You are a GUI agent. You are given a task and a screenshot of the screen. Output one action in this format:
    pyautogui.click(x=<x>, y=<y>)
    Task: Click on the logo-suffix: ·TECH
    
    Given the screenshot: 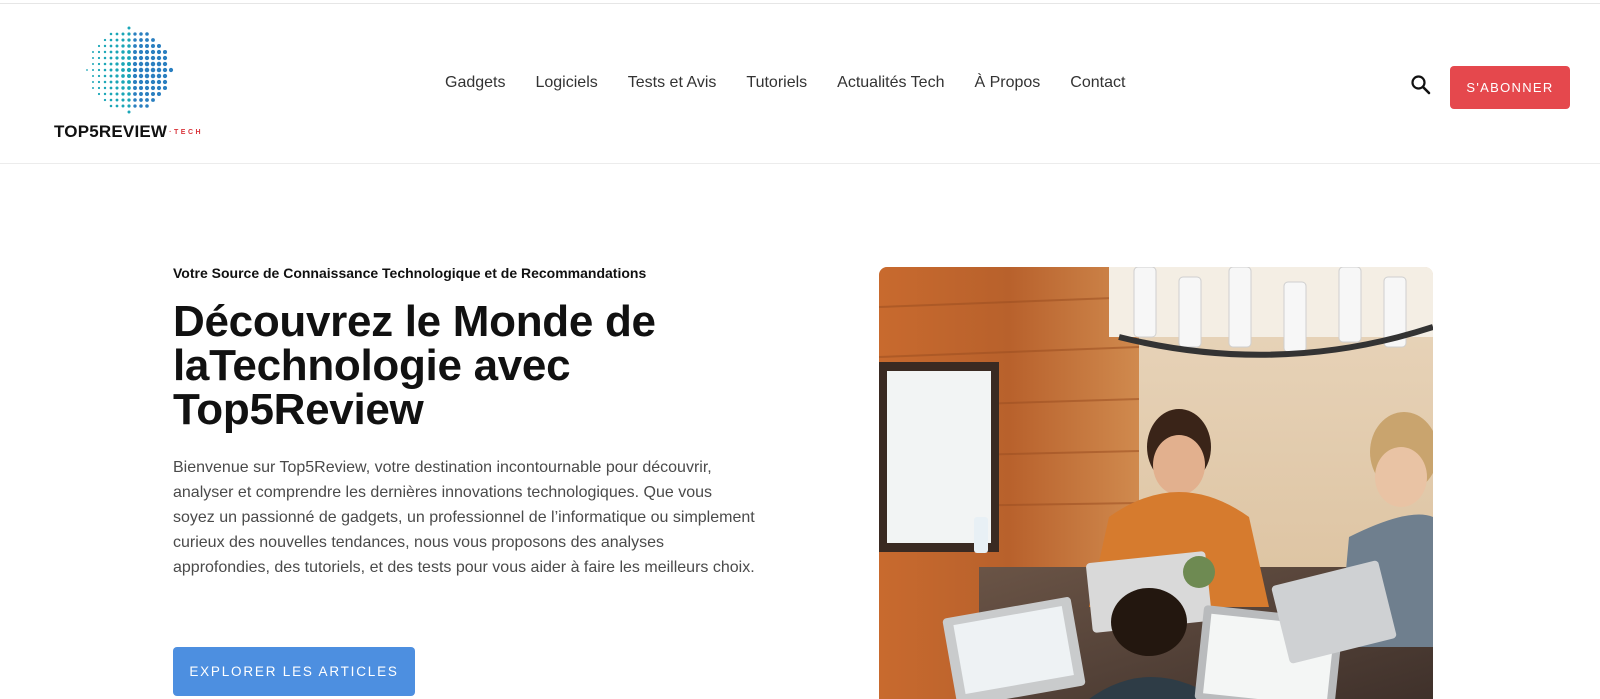 What is the action you would take?
    pyautogui.click(x=186, y=133)
    